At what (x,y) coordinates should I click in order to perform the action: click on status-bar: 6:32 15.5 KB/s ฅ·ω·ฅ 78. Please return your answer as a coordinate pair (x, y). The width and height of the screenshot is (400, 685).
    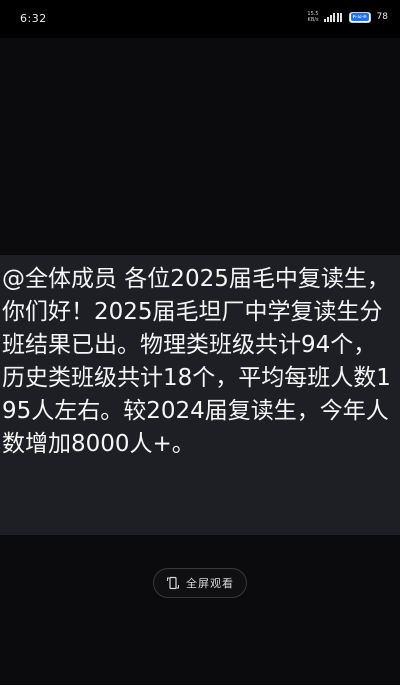
    Looking at the image, I should click on (200, 19).